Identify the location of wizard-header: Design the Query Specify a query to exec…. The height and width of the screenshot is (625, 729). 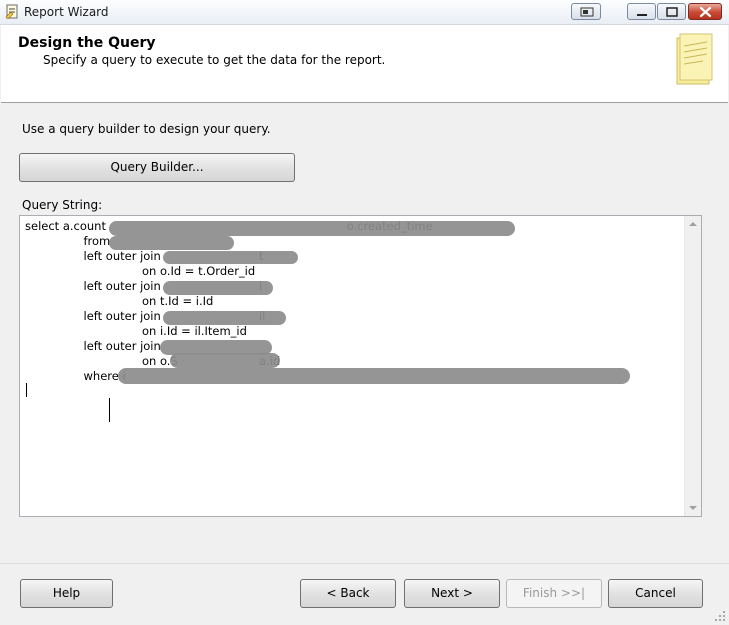
(364, 64).